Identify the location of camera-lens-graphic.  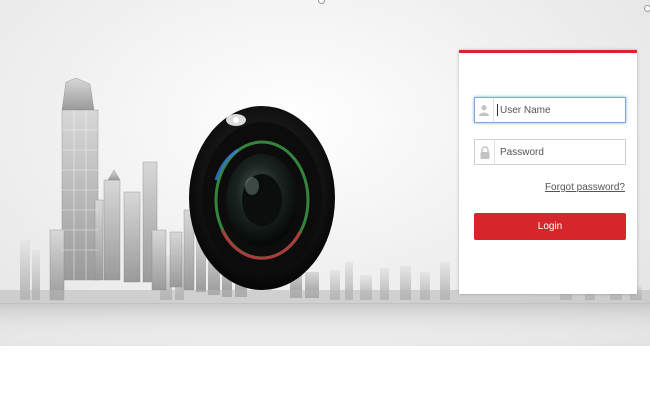
(262, 198).